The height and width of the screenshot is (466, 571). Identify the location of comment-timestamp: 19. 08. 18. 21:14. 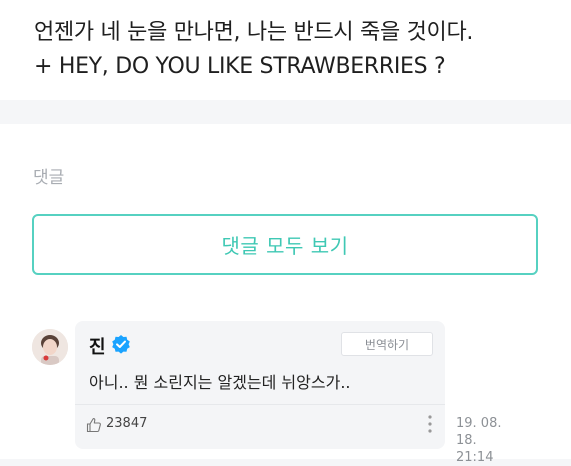
(491, 440).